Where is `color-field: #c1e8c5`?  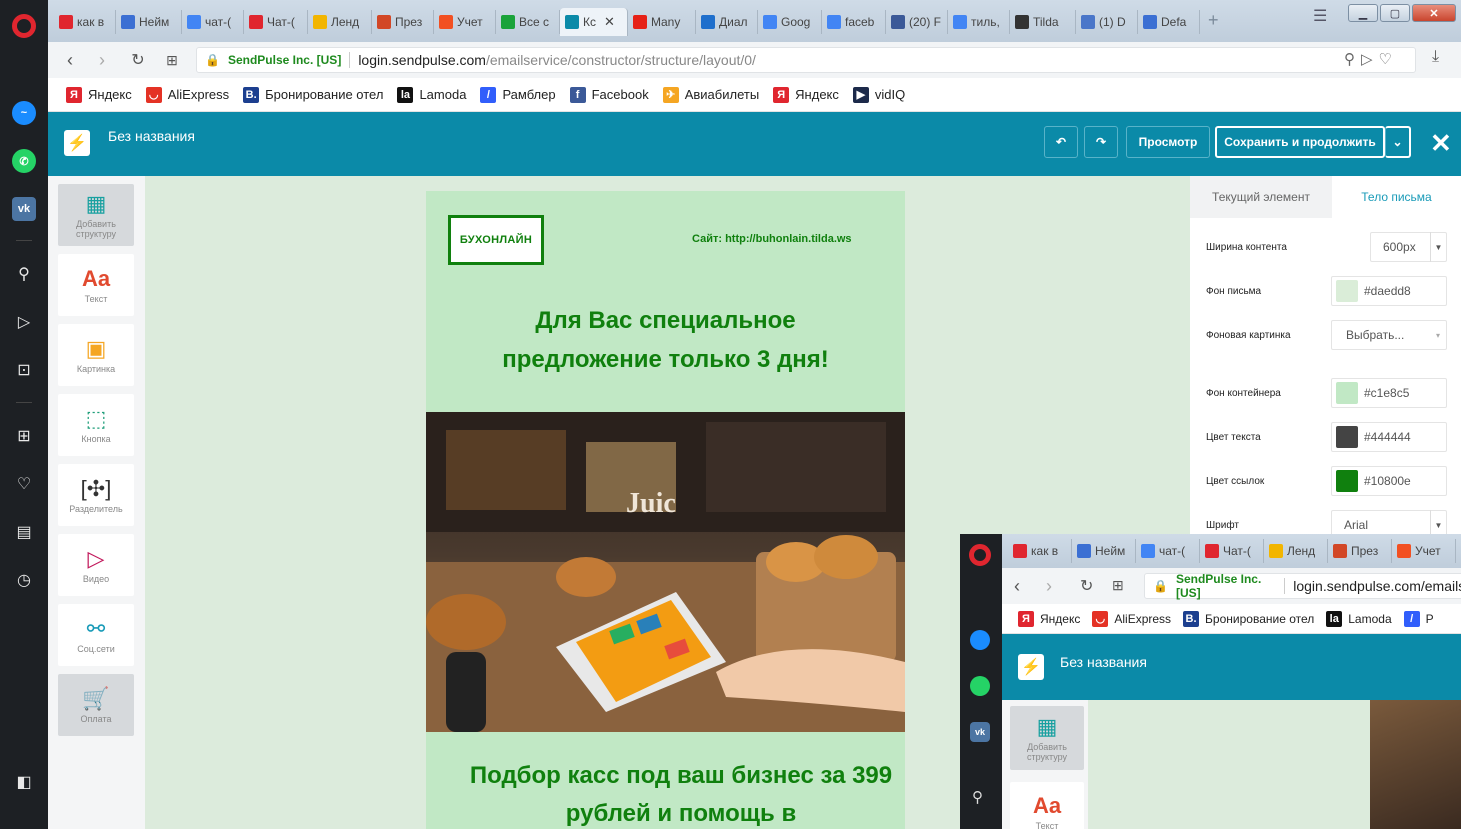 color-field: #c1e8c5 is located at coordinates (1389, 393).